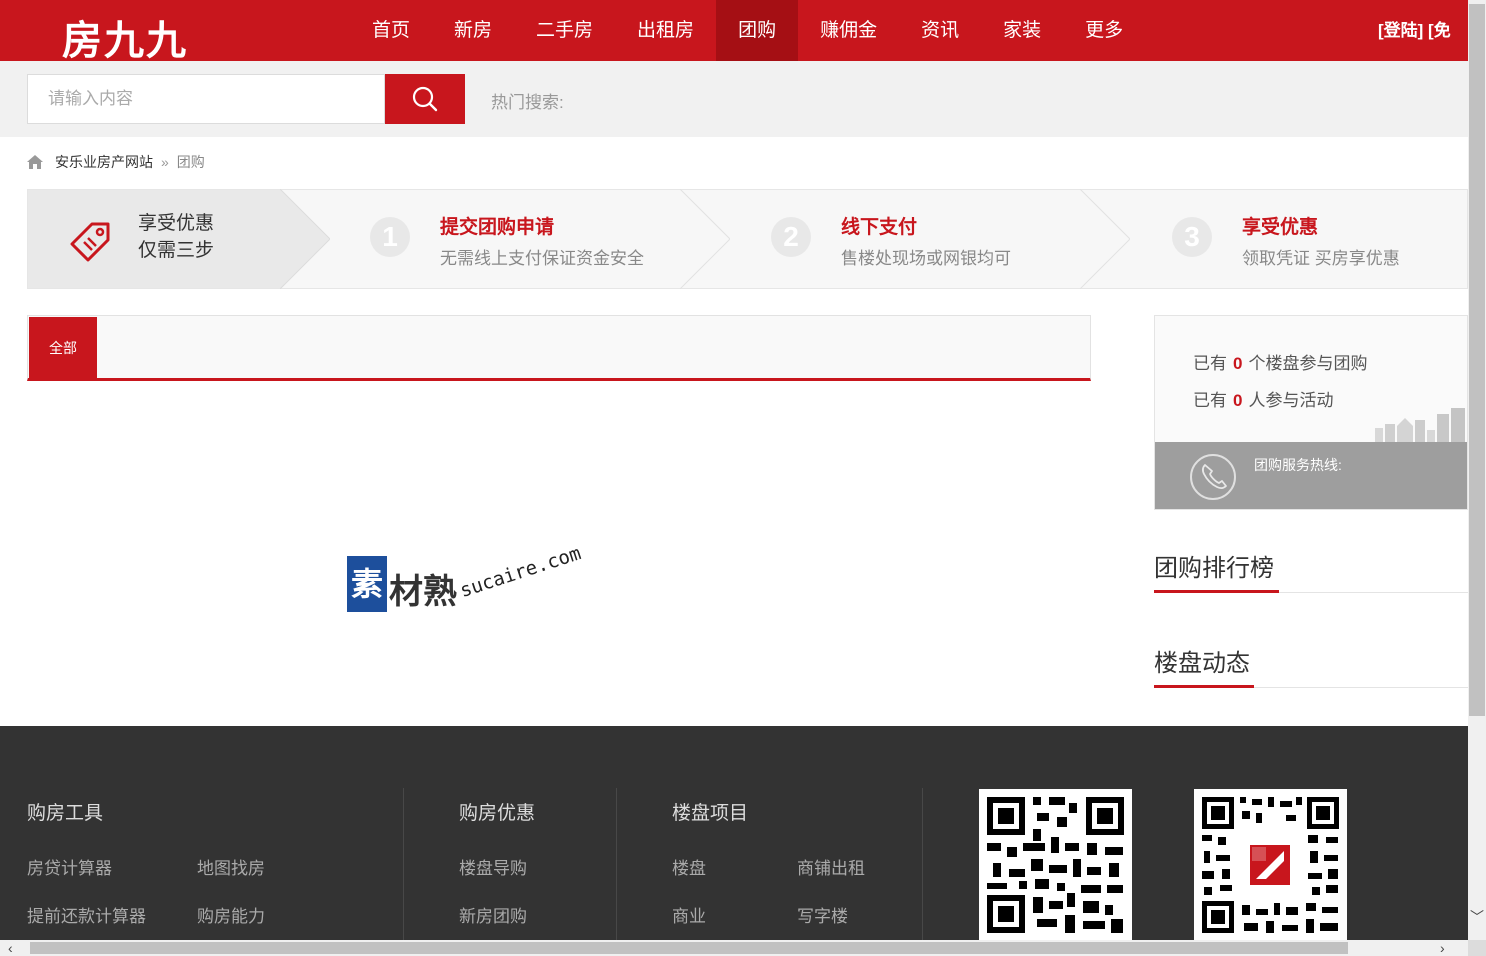 This screenshot has height=956, width=1486. What do you see at coordinates (520, 572) in the screenshot?
I see `watermark-en-text: sucaire.com` at bounding box center [520, 572].